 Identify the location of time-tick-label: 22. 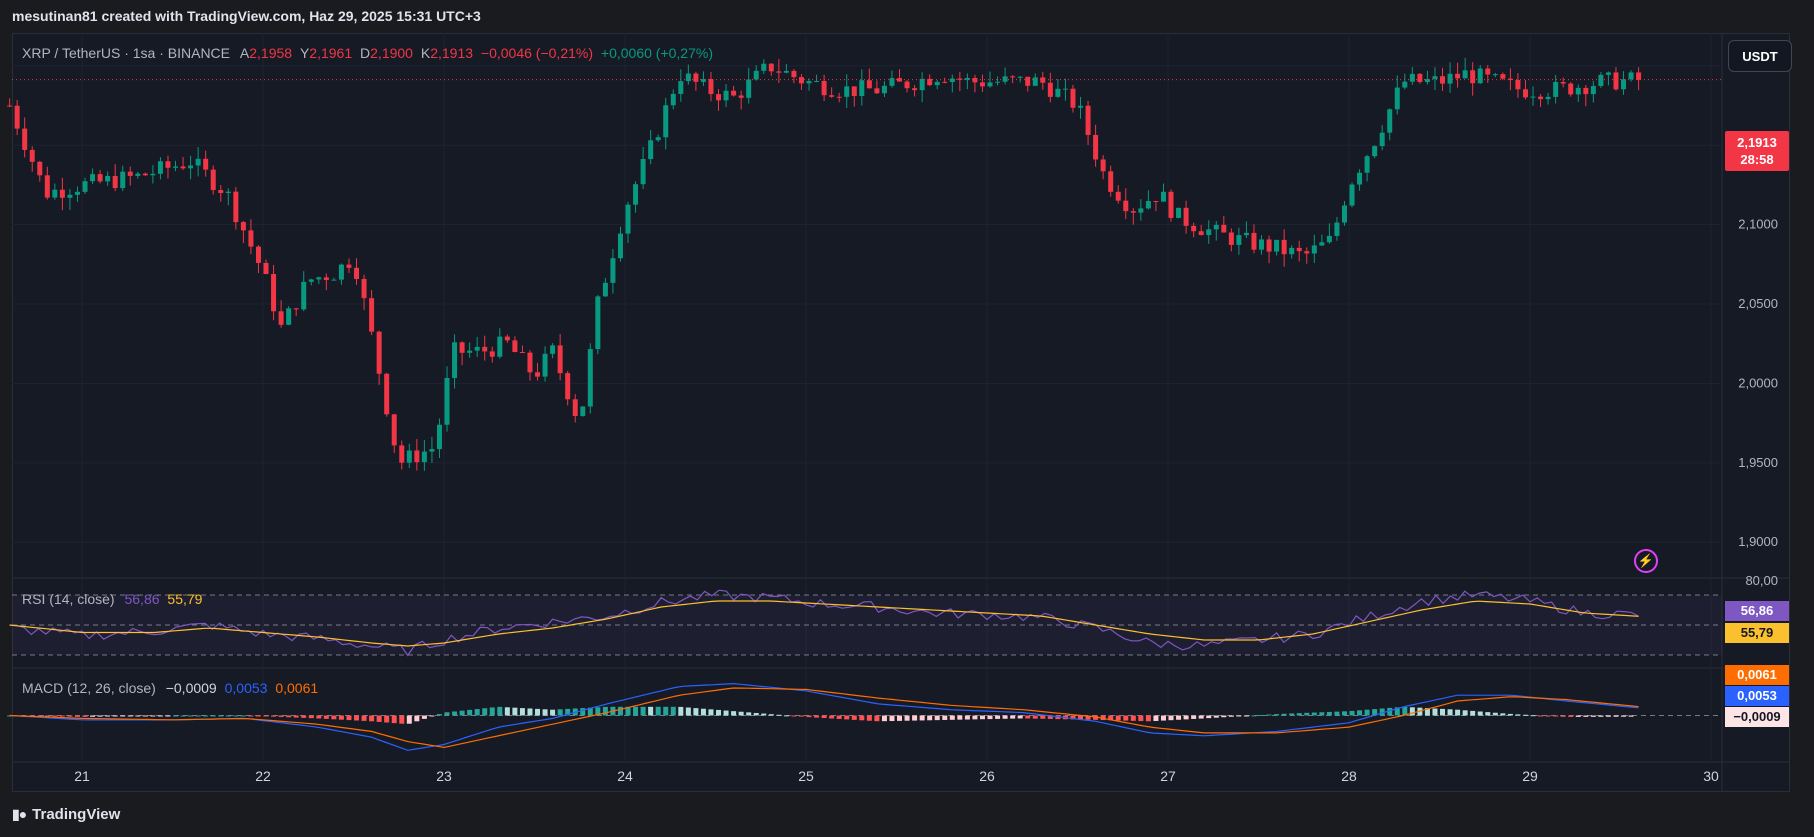
(263, 776).